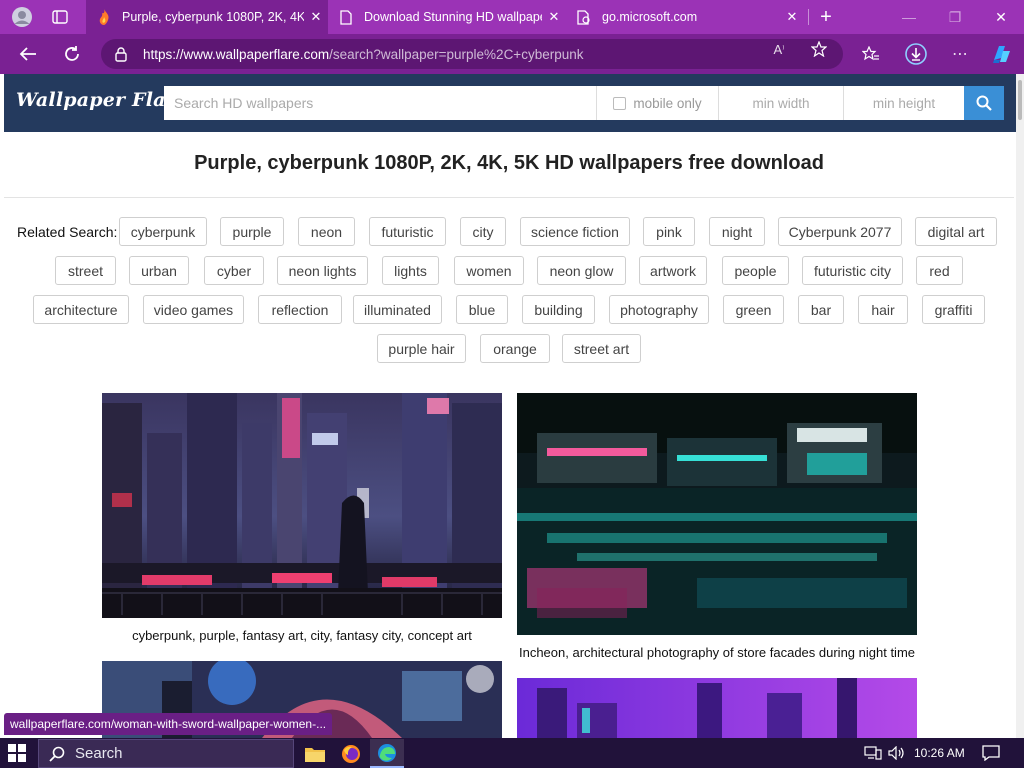  Describe the element at coordinates (193, 309) in the screenshot. I see `tag-link: video games` at that location.